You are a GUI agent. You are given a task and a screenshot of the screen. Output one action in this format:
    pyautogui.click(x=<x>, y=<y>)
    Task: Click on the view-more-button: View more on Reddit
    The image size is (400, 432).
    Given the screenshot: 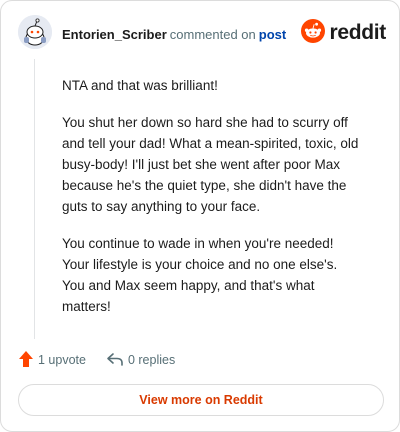 What is the action you would take?
    pyautogui.click(x=201, y=400)
    